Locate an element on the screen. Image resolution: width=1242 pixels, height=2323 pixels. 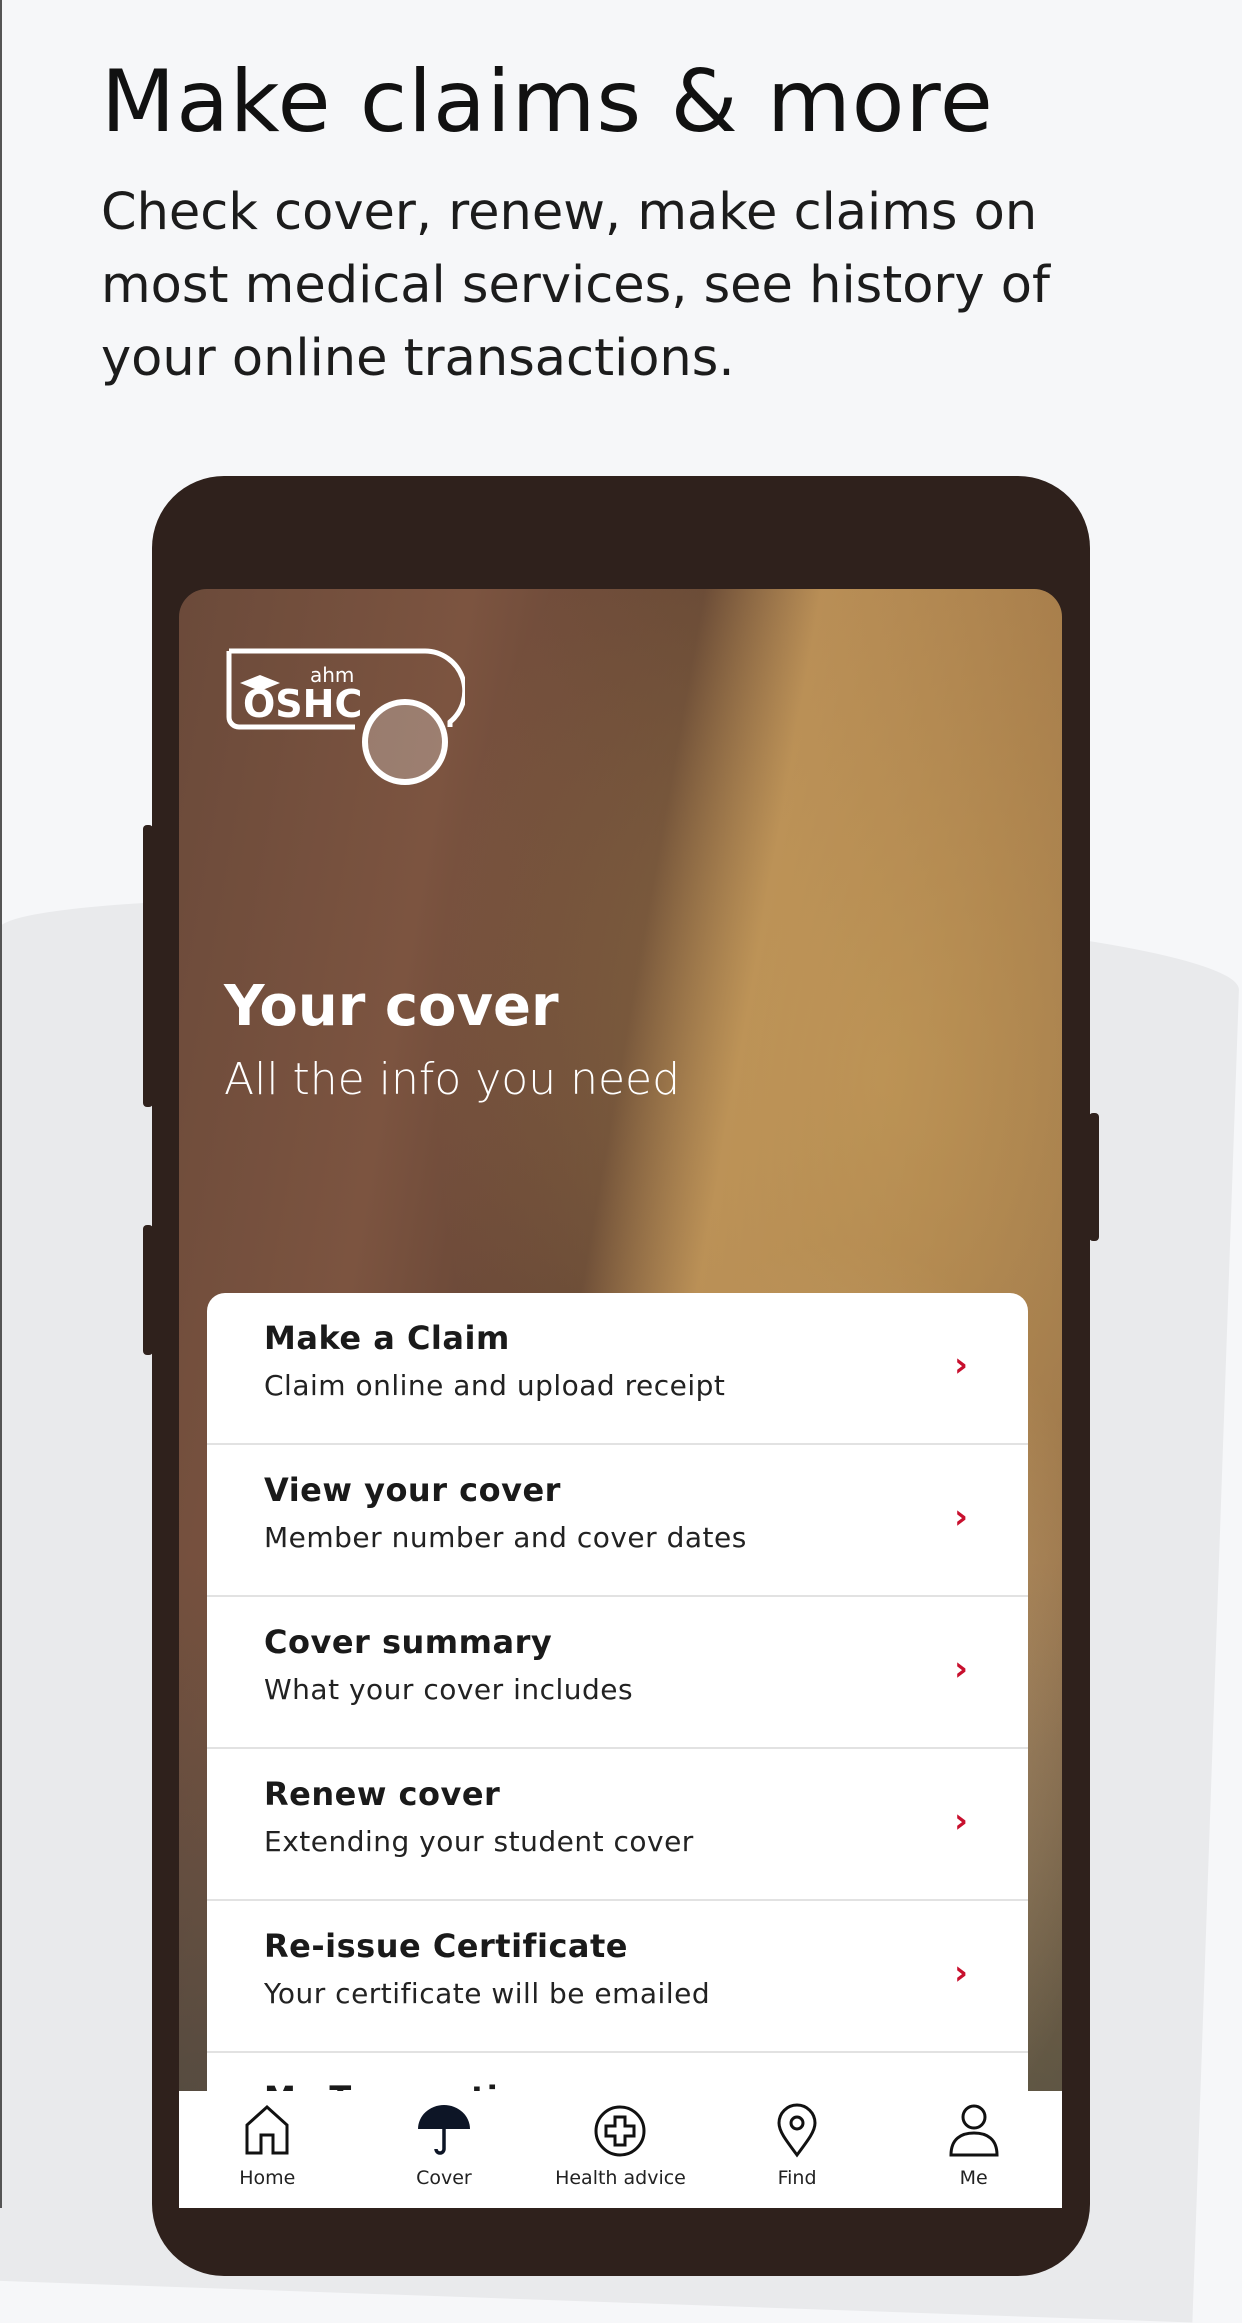
home-icon is located at coordinates (267, 2129).